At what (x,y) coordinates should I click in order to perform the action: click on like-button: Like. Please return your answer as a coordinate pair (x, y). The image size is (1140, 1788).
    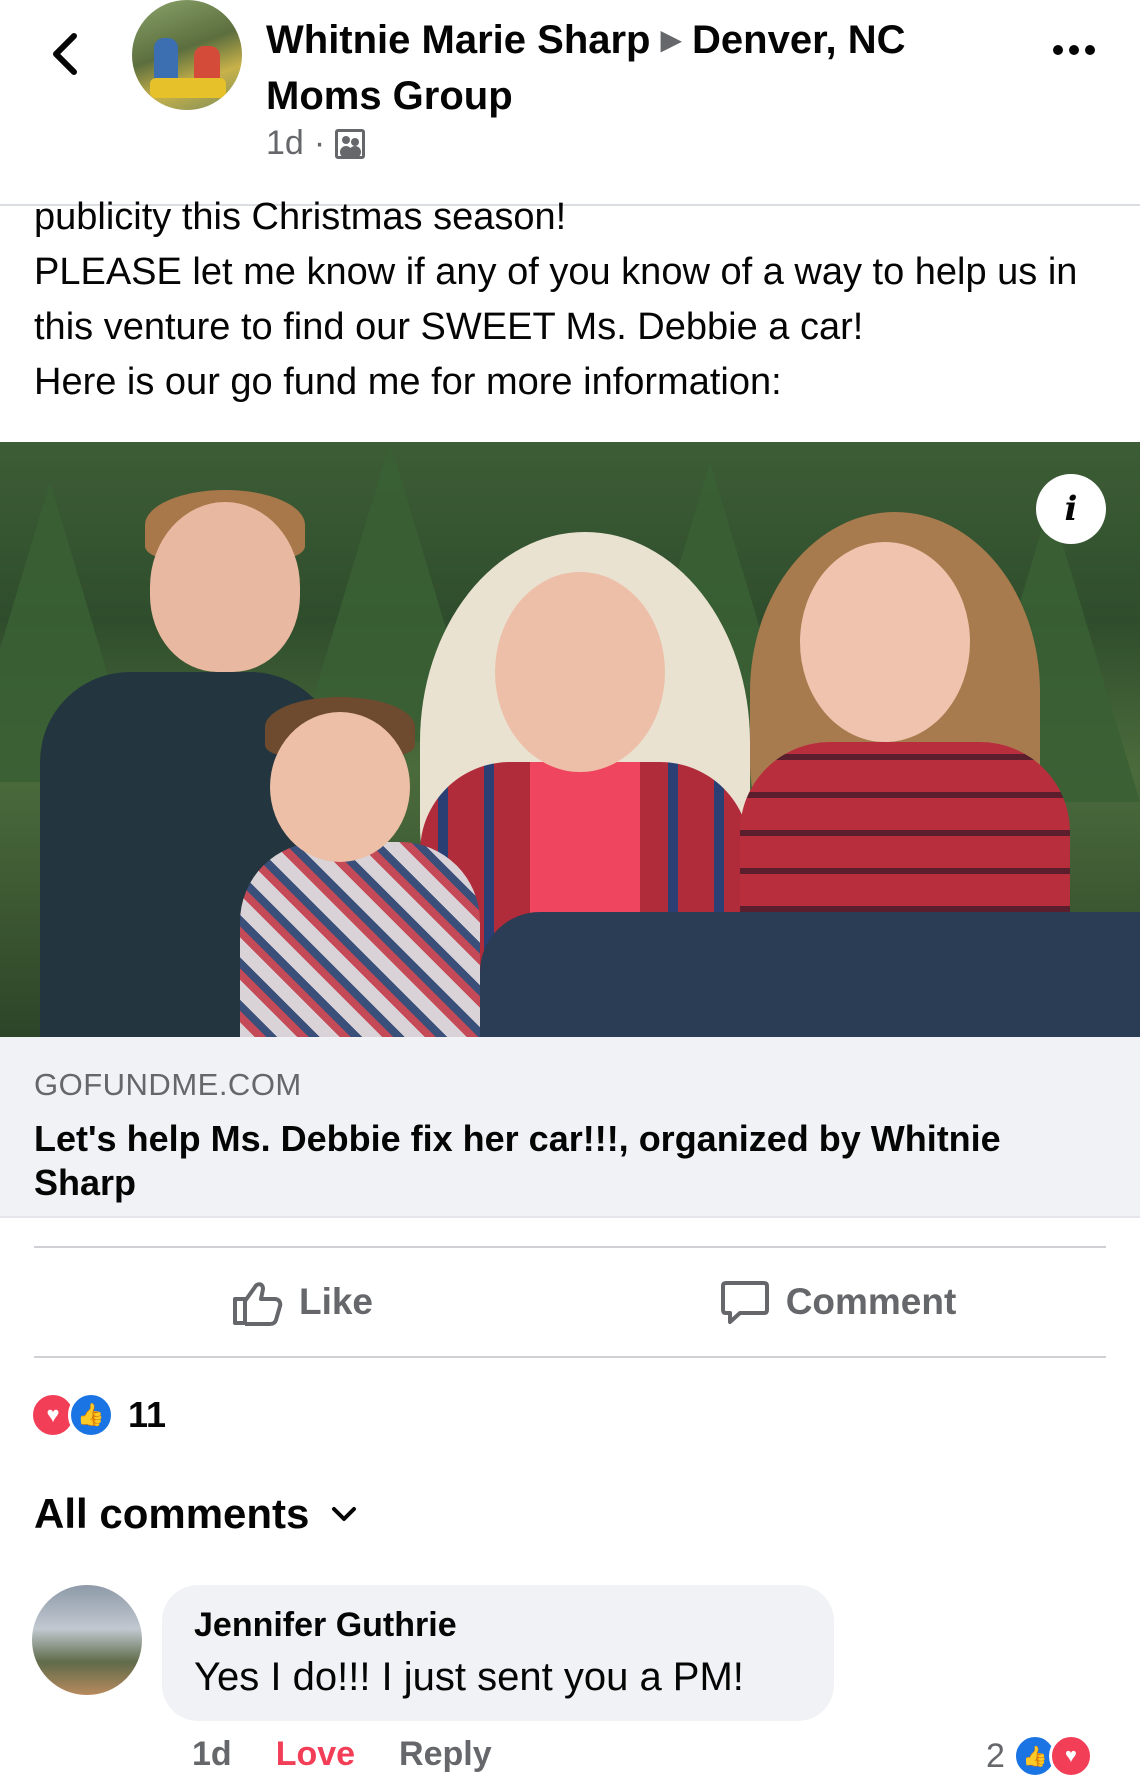
    Looking at the image, I should click on (302, 1302).